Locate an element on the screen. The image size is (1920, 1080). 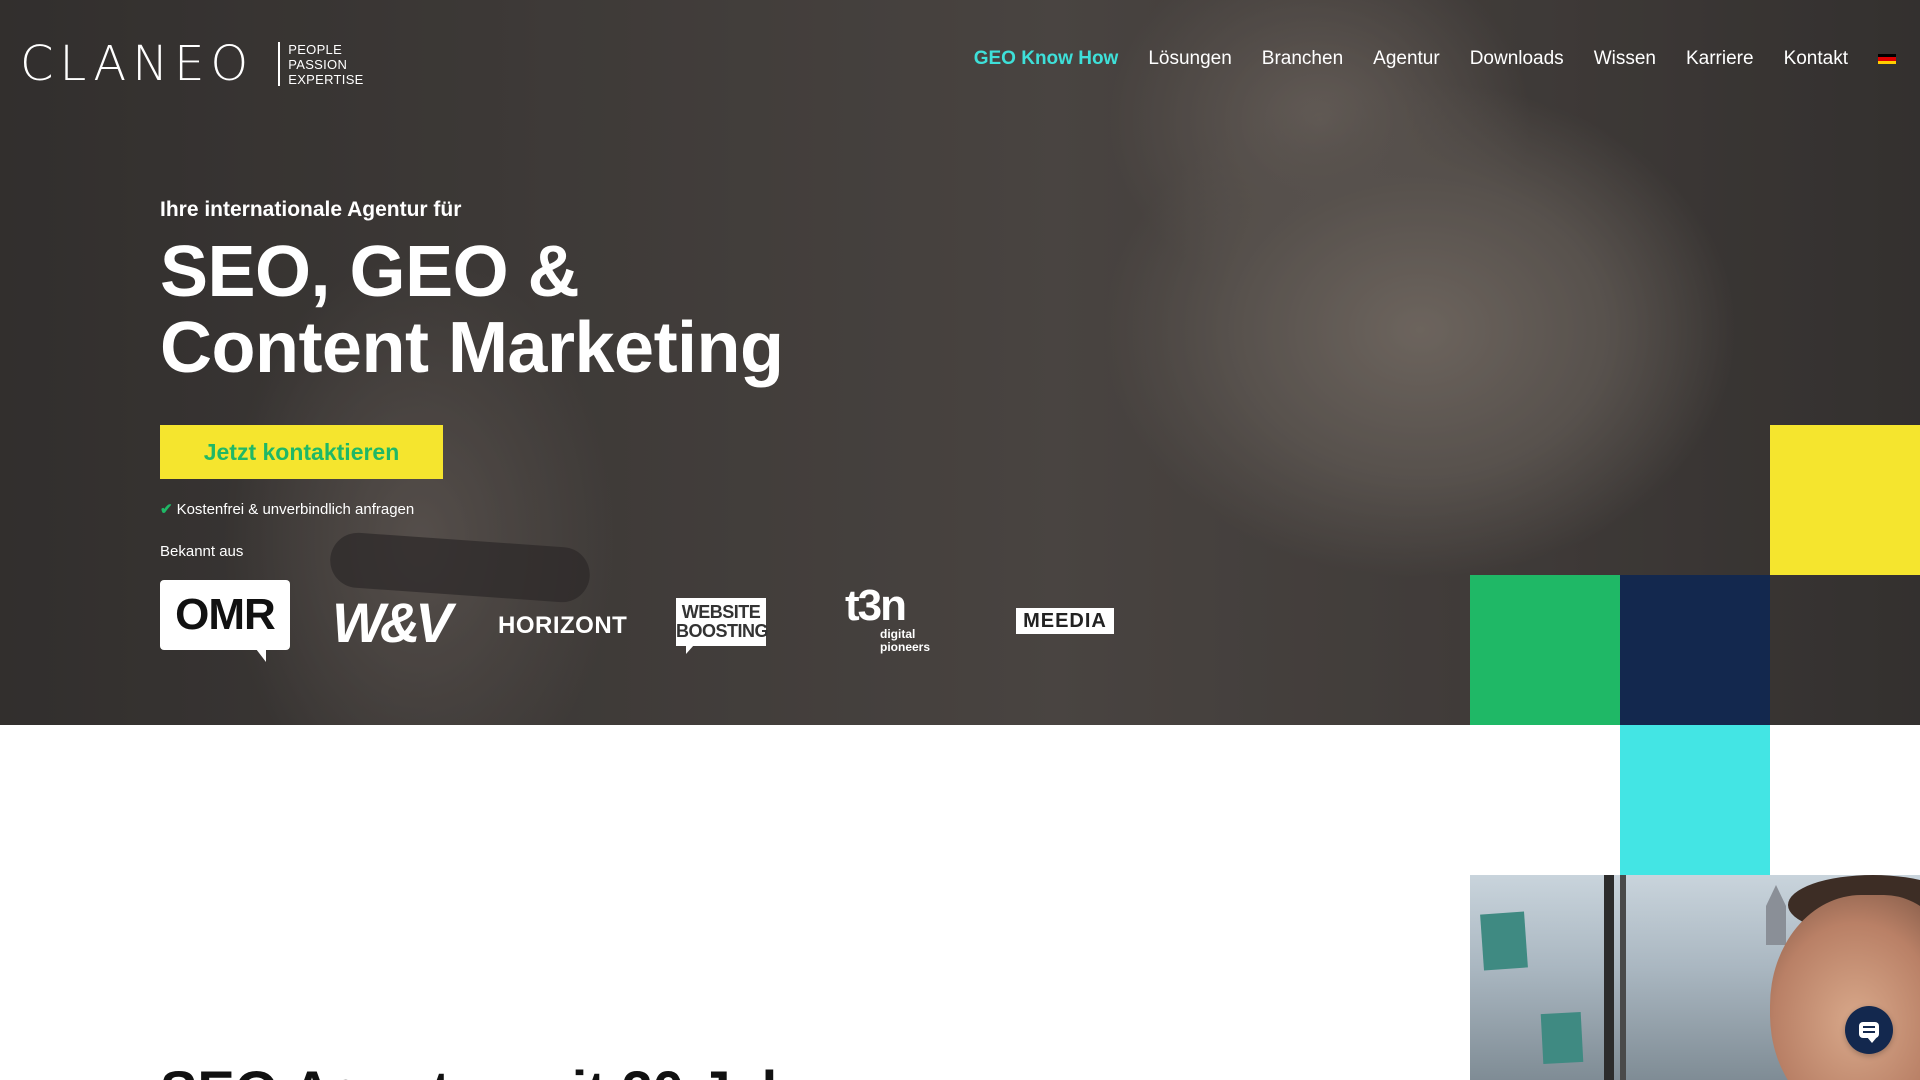
logo-tagline-line: PEOPLE is located at coordinates (315, 49).